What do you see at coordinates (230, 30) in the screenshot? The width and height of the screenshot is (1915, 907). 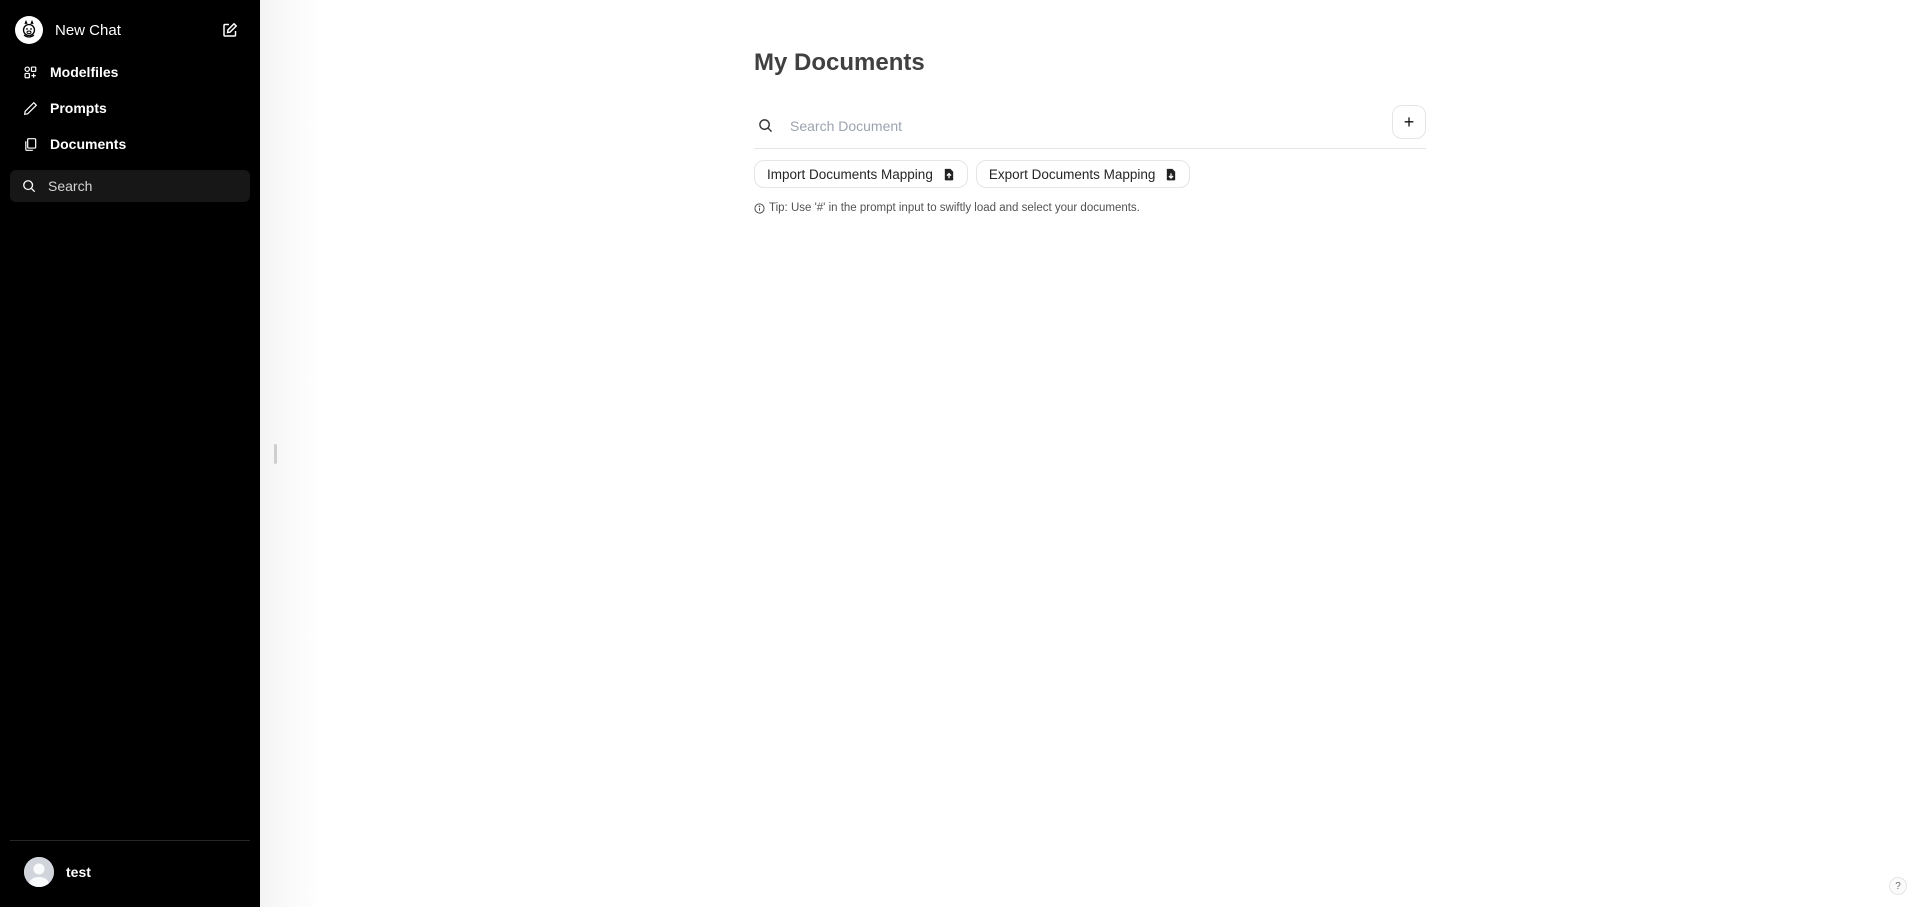 I see `edit-icon` at bounding box center [230, 30].